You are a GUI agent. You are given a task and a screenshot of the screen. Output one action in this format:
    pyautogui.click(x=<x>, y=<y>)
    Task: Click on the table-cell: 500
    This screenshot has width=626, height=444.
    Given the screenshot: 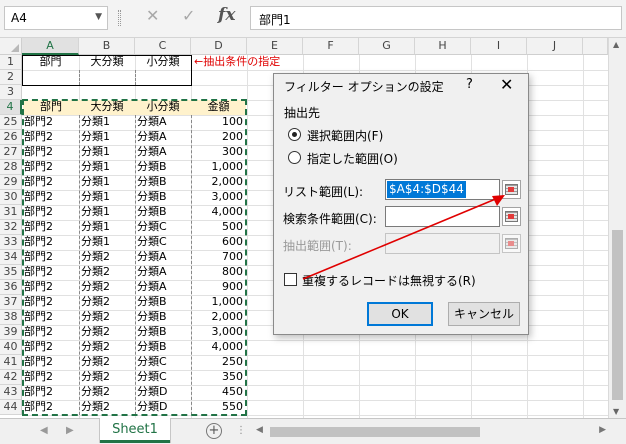 What is the action you would take?
    pyautogui.click(x=218, y=227)
    